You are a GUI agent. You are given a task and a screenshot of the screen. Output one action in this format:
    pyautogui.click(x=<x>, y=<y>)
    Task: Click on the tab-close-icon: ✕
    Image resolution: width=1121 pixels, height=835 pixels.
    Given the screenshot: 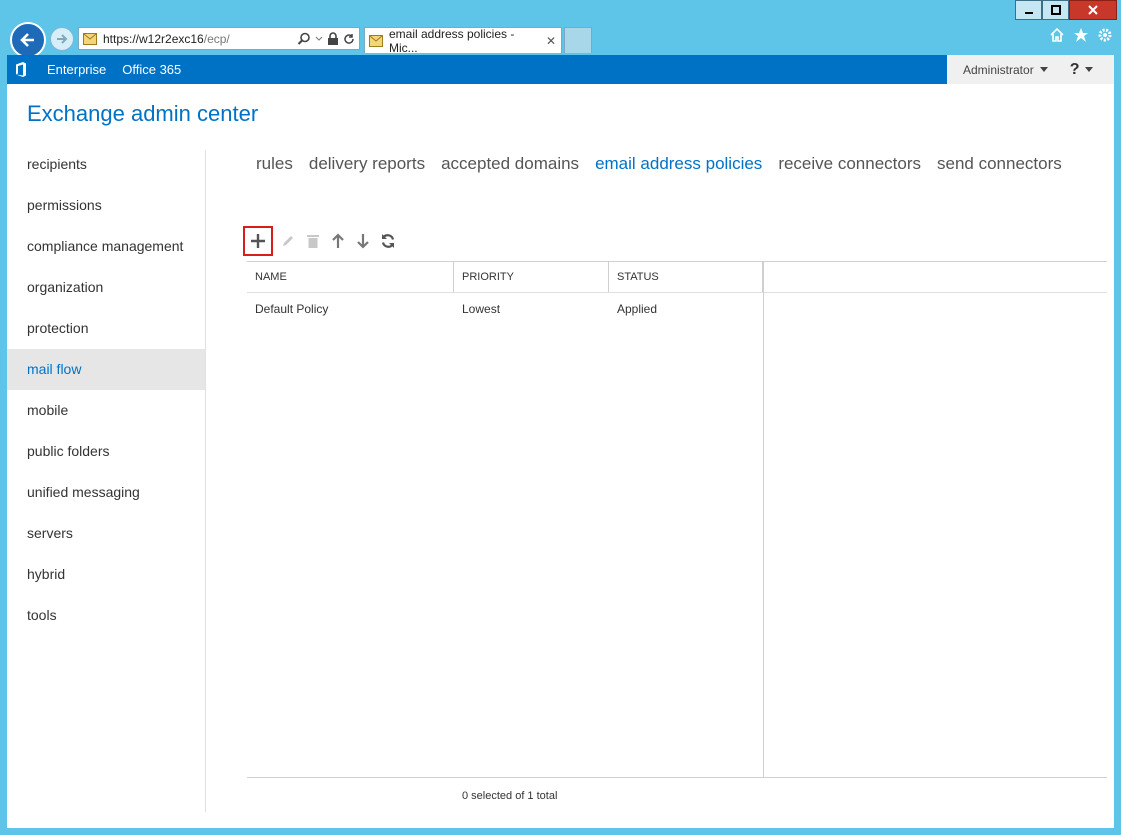 What is the action you would take?
    pyautogui.click(x=551, y=41)
    